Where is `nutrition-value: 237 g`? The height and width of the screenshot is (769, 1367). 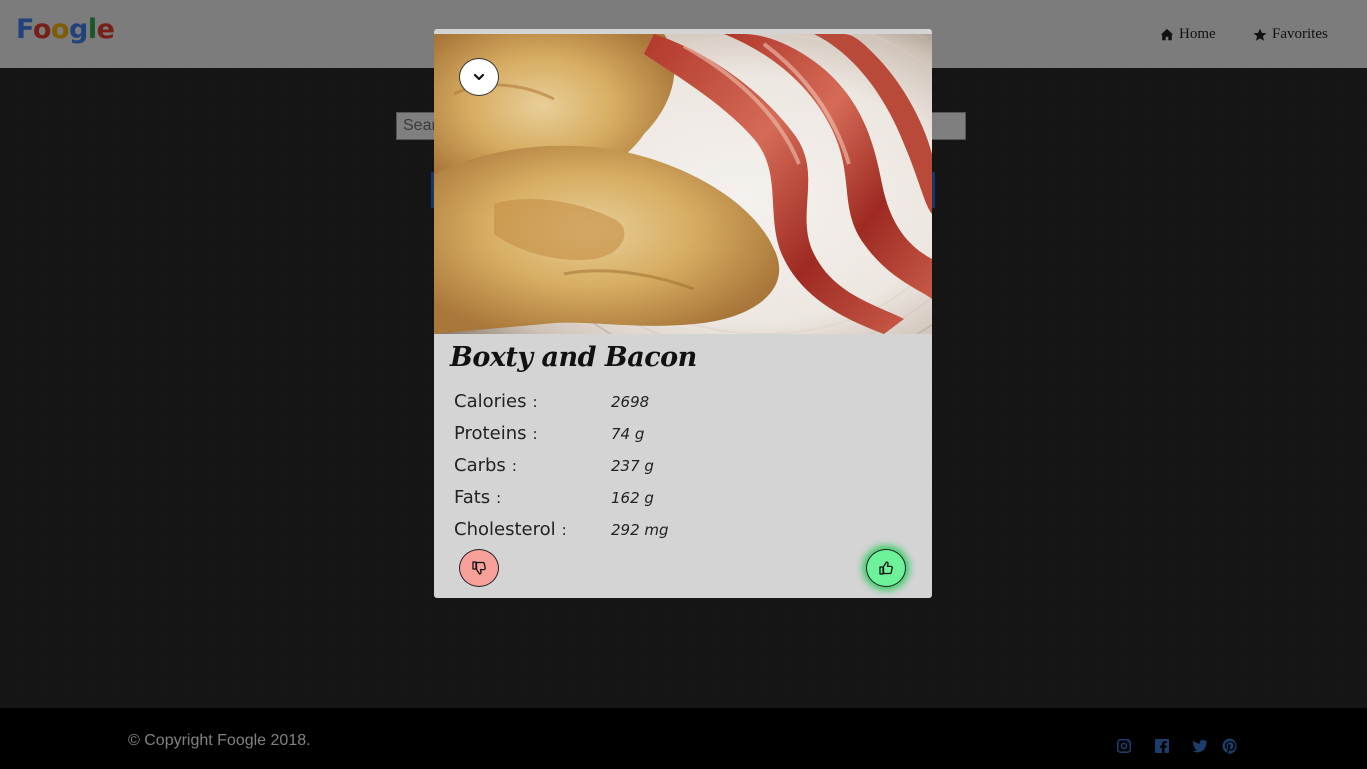
nutrition-value: 237 g is located at coordinates (632, 466).